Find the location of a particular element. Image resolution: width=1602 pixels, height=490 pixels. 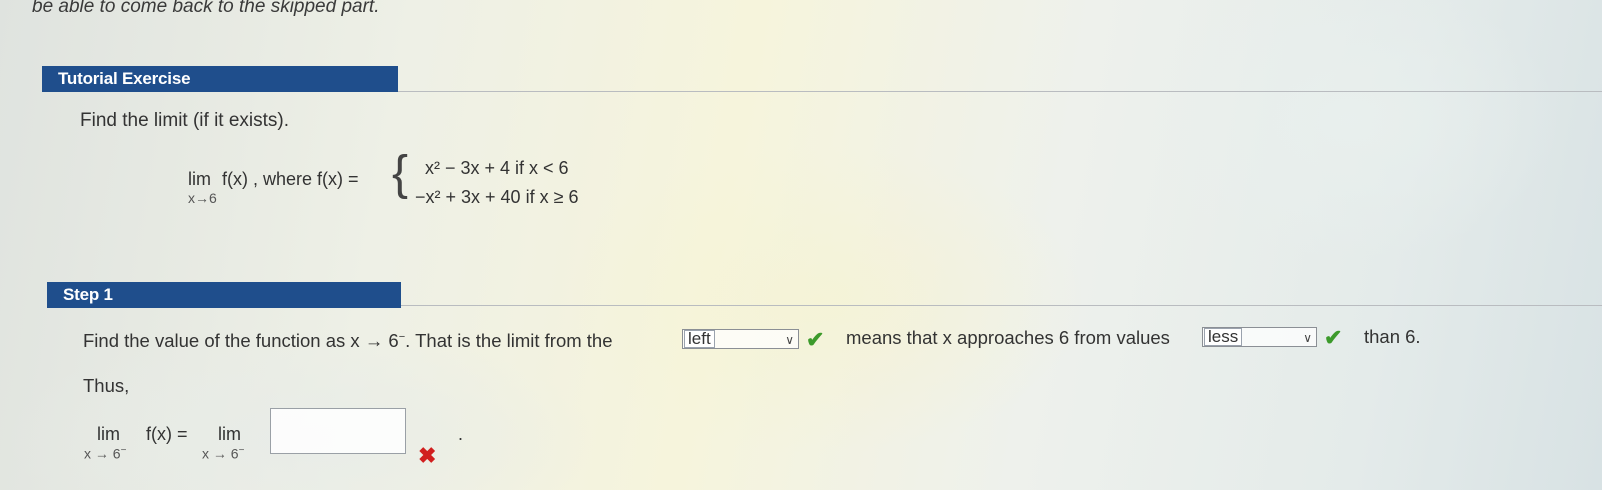

direction-dropdown: left ∨ is located at coordinates (740, 339).